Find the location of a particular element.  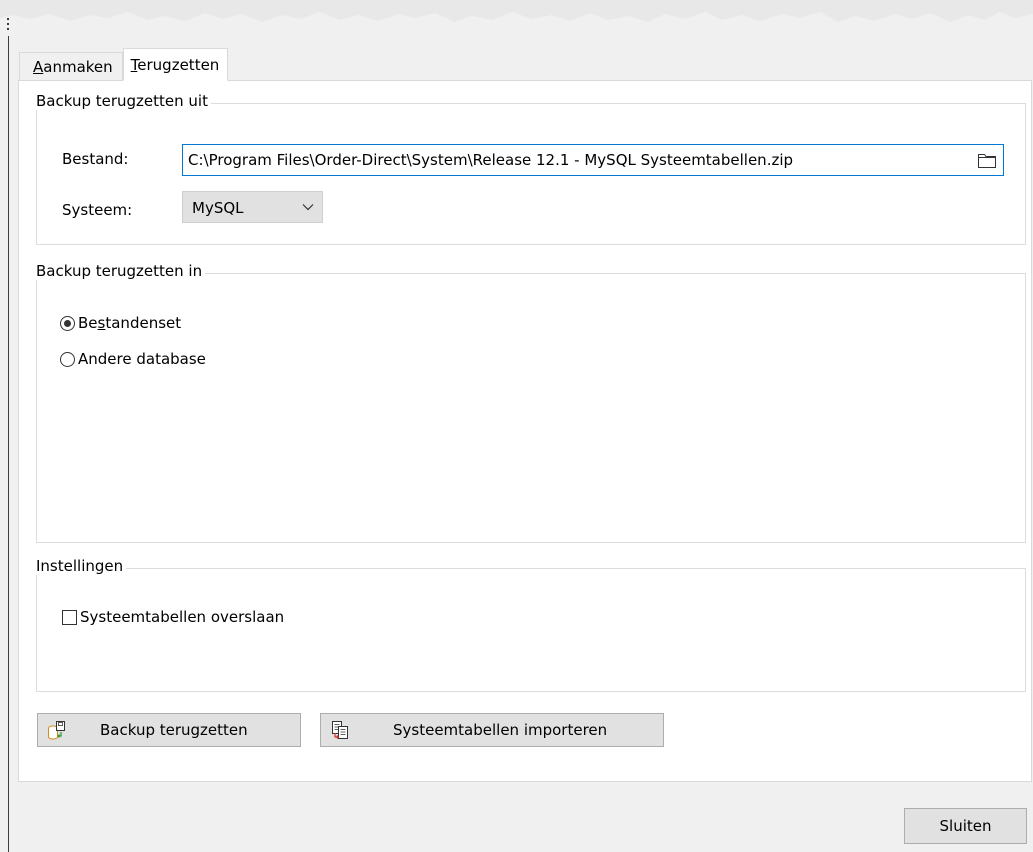

folder-browse-icon is located at coordinates (987, 160).